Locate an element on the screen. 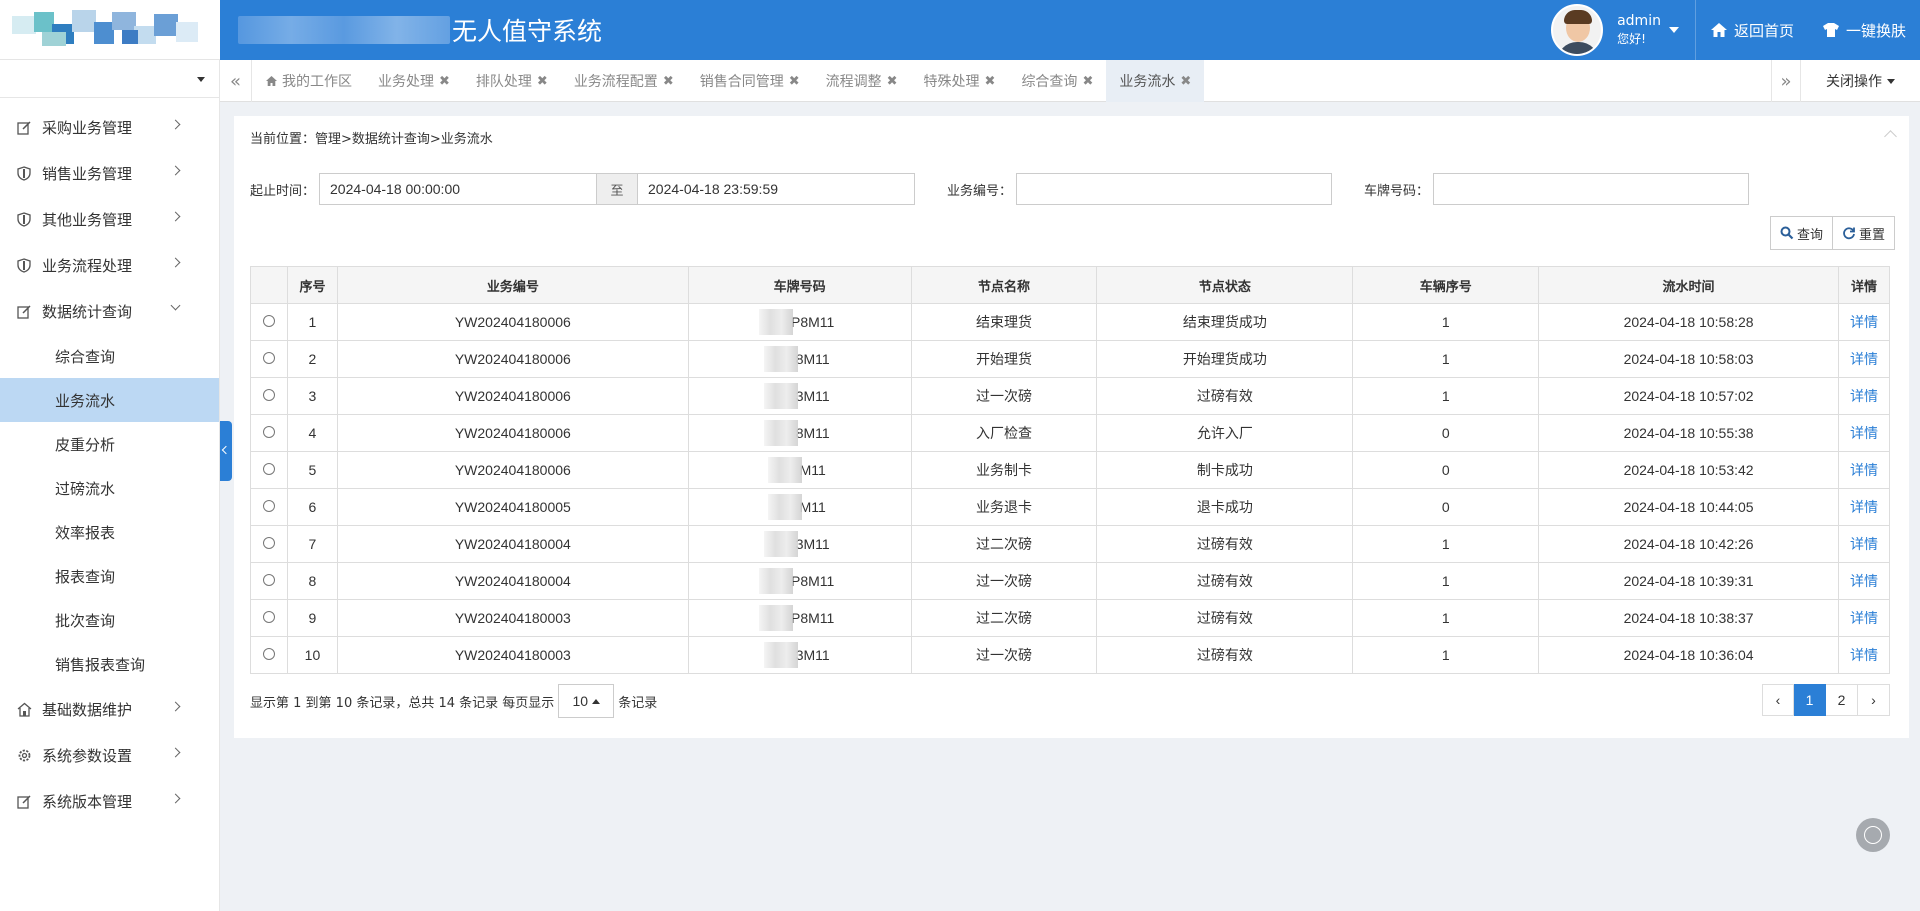 Image resolution: width=1920 pixels, height=911 pixels. reset-button: 重置 is located at coordinates (1863, 233).